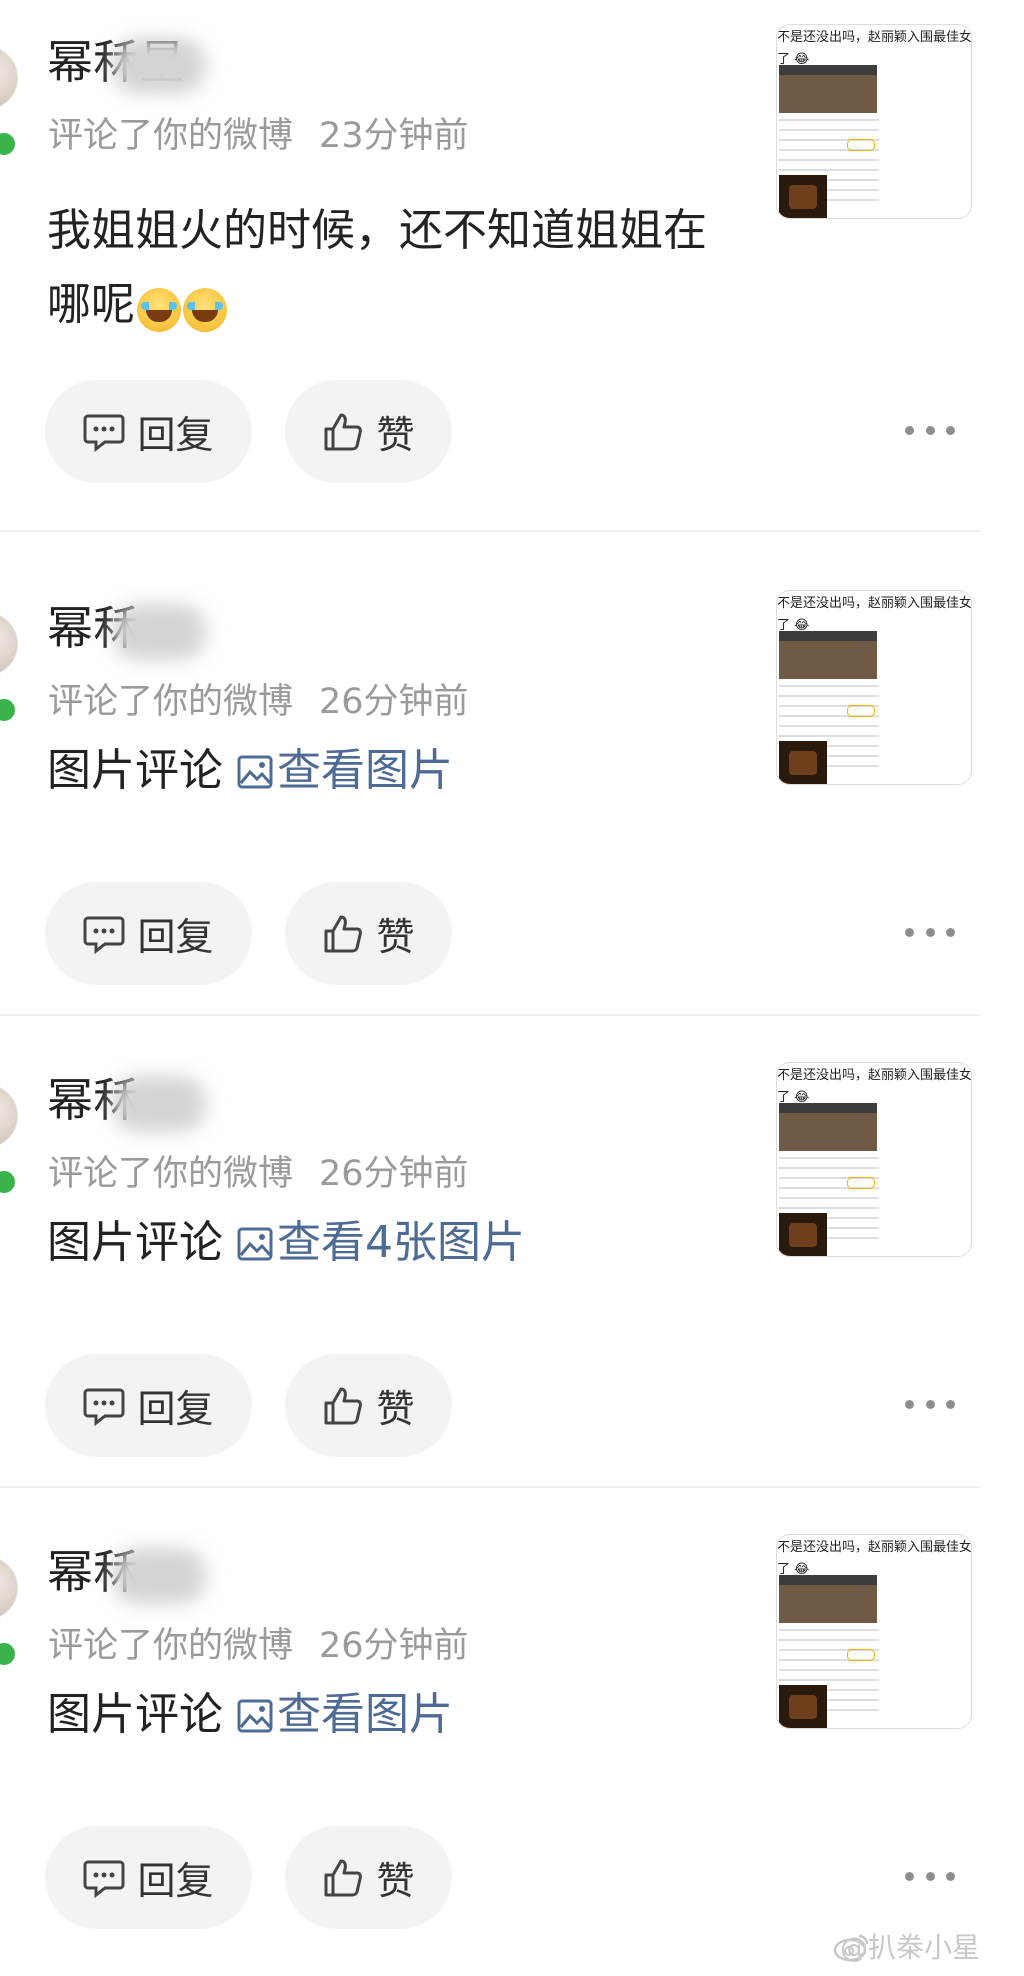 The height and width of the screenshot is (1976, 1024). What do you see at coordinates (394, 136) in the screenshot?
I see `timestamp: 23分钟前` at bounding box center [394, 136].